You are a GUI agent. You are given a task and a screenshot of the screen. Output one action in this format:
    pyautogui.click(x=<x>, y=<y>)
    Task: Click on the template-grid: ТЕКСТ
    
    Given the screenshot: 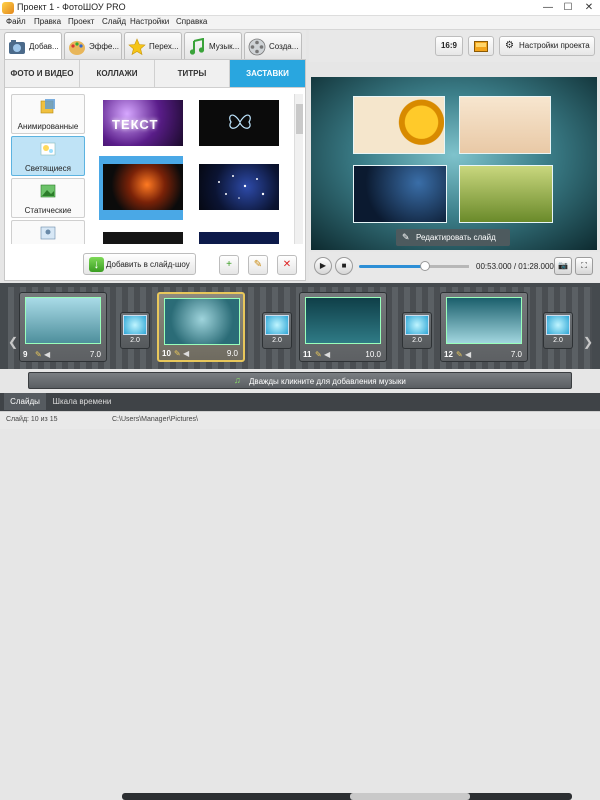 What is the action you would take?
    pyautogui.click(x=192, y=169)
    